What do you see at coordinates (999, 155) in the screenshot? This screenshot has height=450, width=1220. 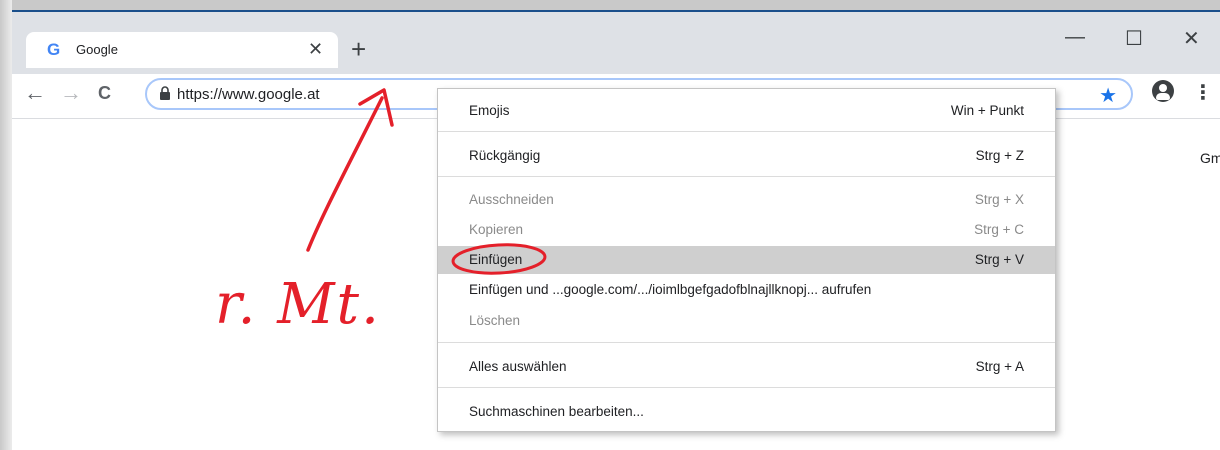 I see `menu-item-shortcut: Strg + Z` at bounding box center [999, 155].